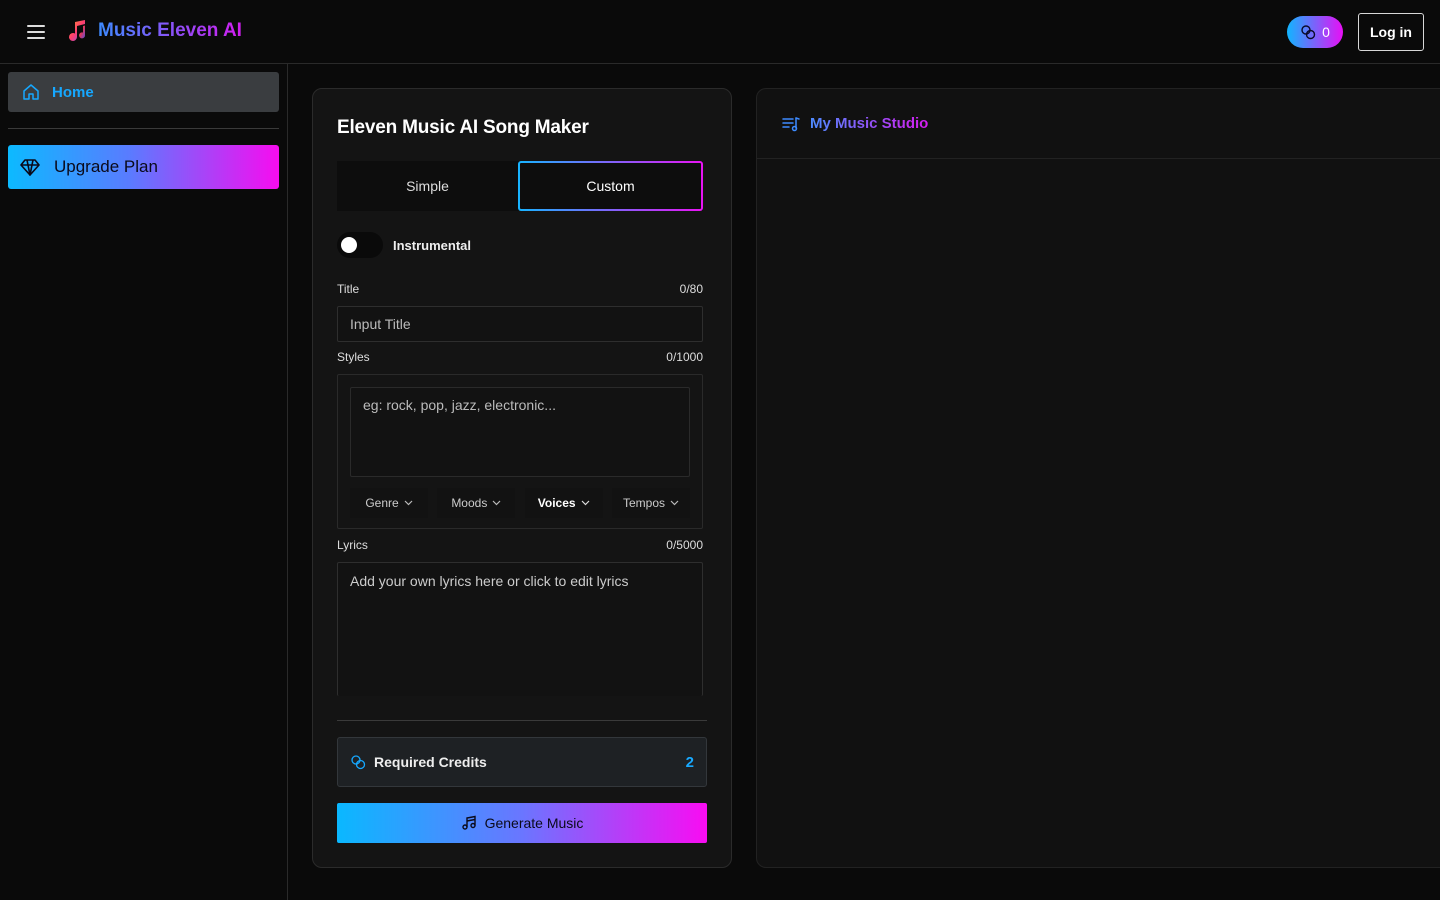 This screenshot has height=900, width=1440. I want to click on genre-dropdown: Genre, so click(389, 503).